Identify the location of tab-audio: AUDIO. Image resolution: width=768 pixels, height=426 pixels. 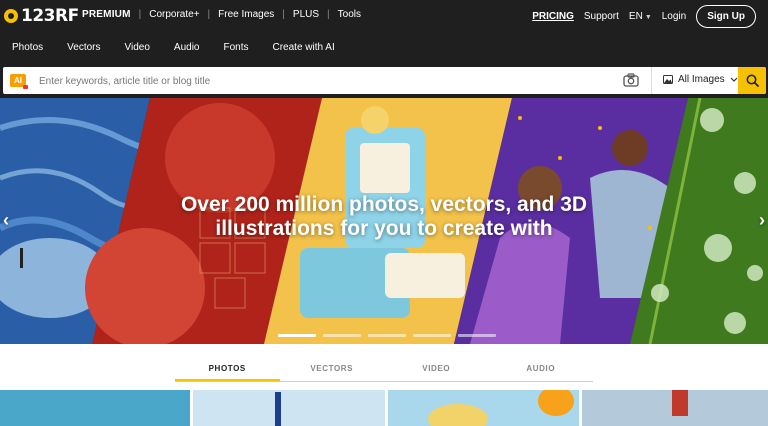
(541, 370).